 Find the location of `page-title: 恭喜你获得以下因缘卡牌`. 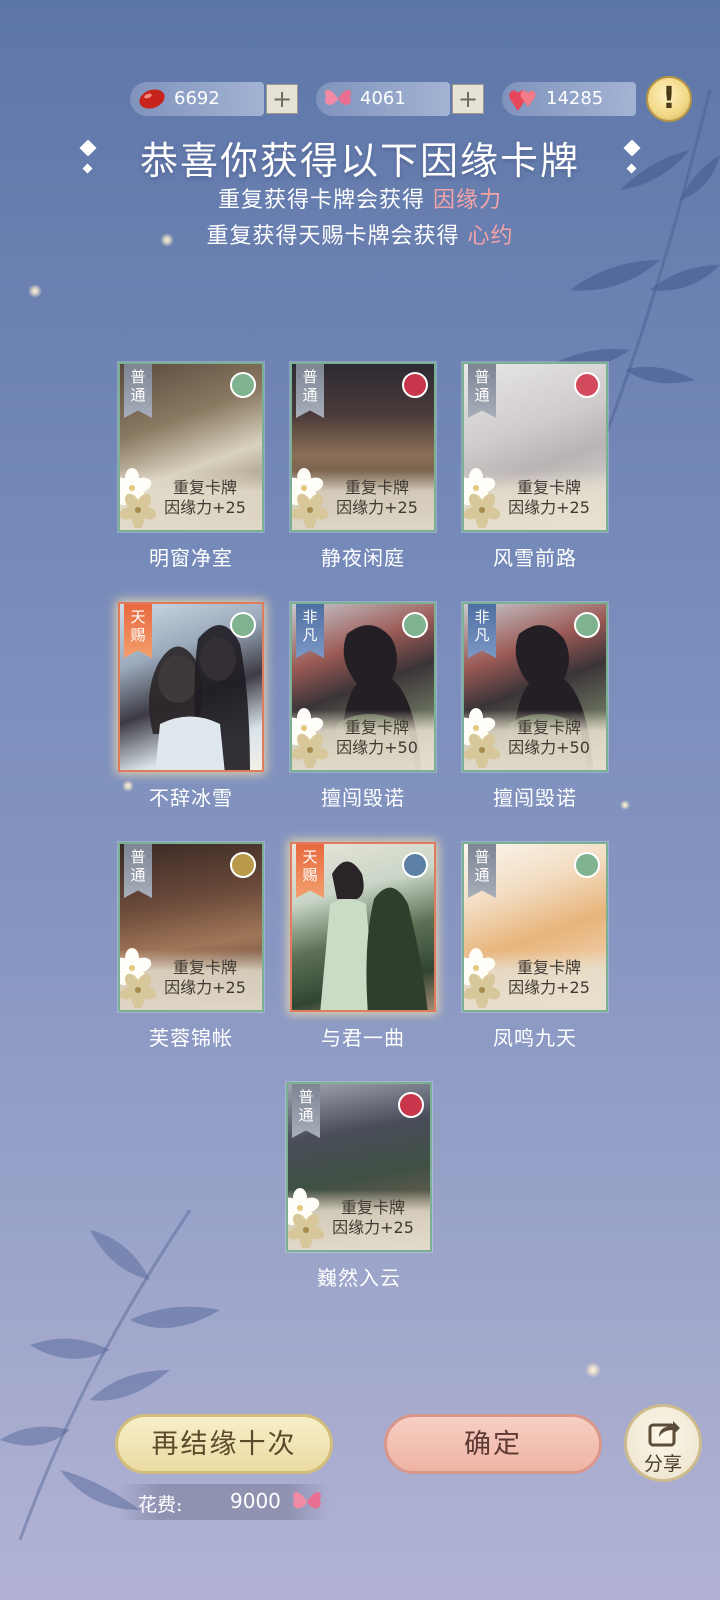

page-title: 恭喜你获得以下因缘卡牌 is located at coordinates (359, 161).